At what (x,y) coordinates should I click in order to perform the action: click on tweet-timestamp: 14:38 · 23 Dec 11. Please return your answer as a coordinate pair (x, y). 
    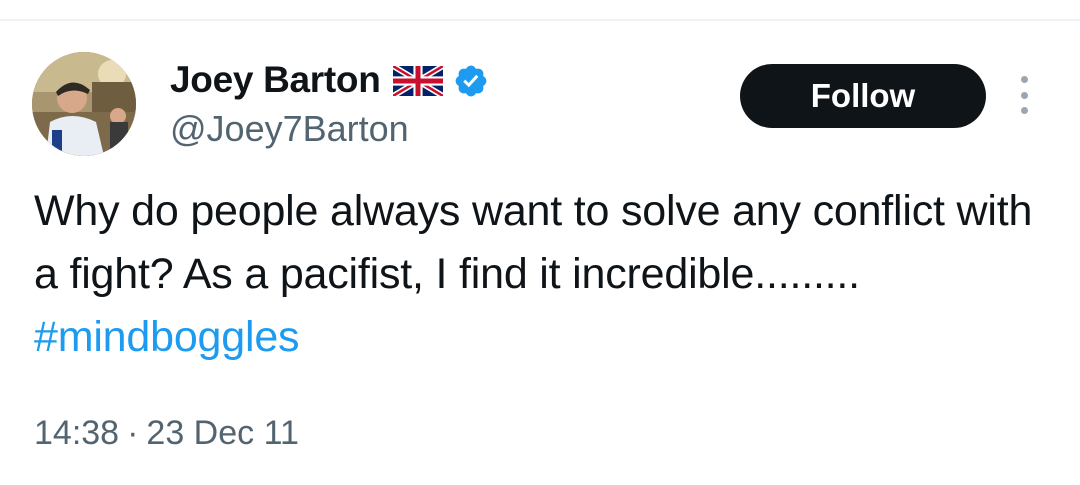
    Looking at the image, I should click on (166, 433).